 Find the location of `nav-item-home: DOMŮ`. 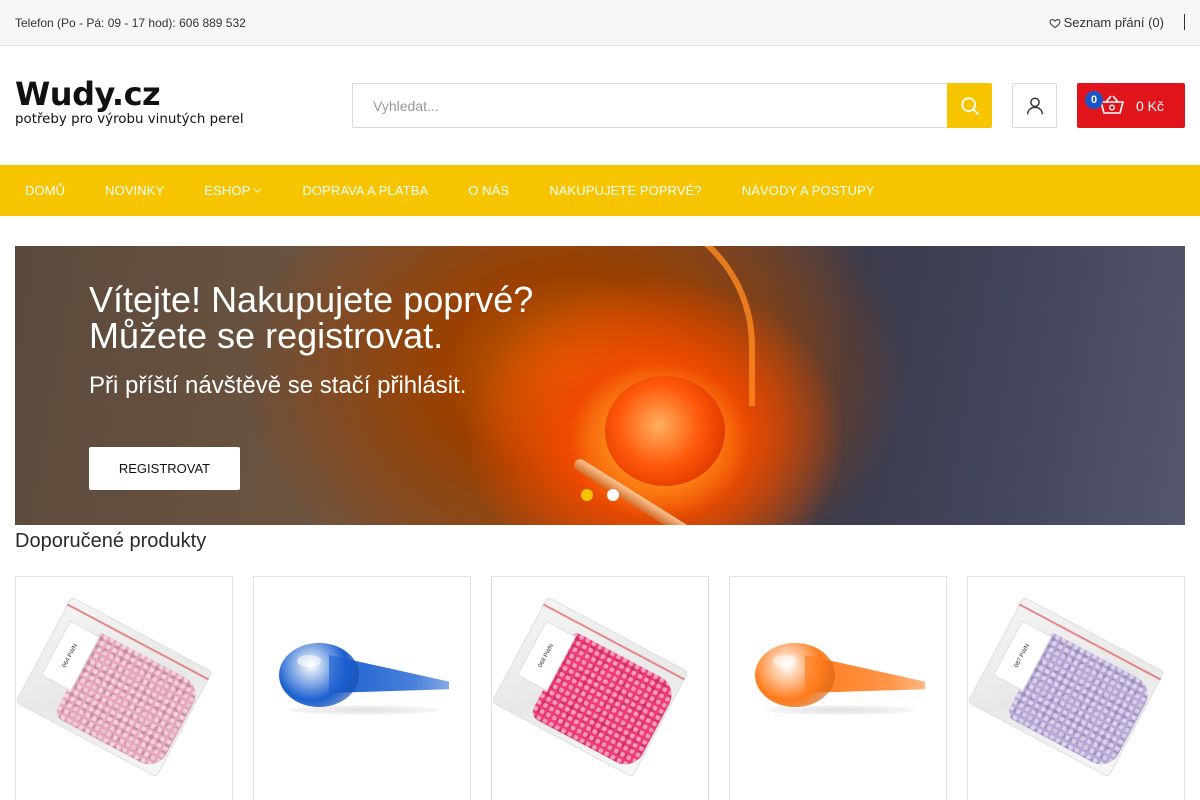

nav-item-home: DOMŮ is located at coordinates (45, 190).